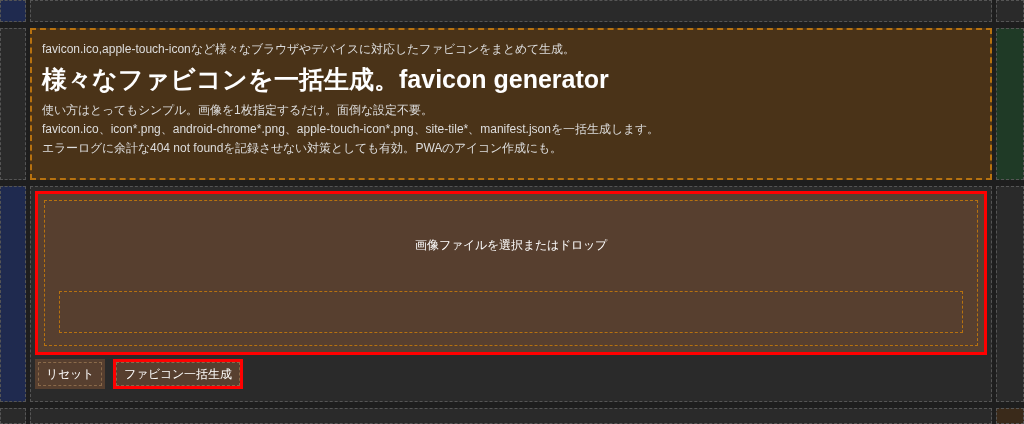  What do you see at coordinates (351, 129) in the screenshot?
I see `description-line: favicon.ico、icon*.png、android-chrome*.png、apple-touch-icon*.png、site-tile*、manifest.jsonを一括生成します。` at bounding box center [351, 129].